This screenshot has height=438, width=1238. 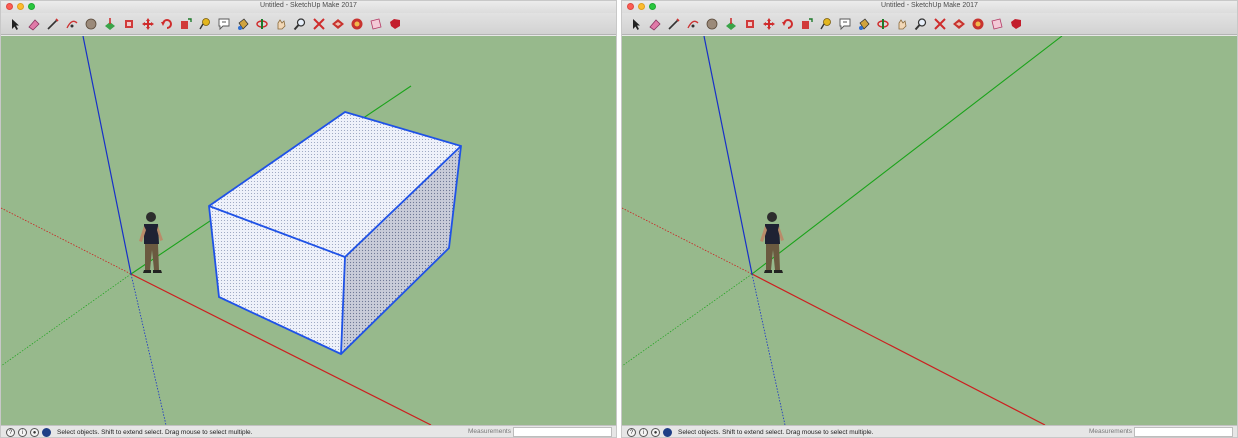 I want to click on selected-box, so click(x=335, y=233).